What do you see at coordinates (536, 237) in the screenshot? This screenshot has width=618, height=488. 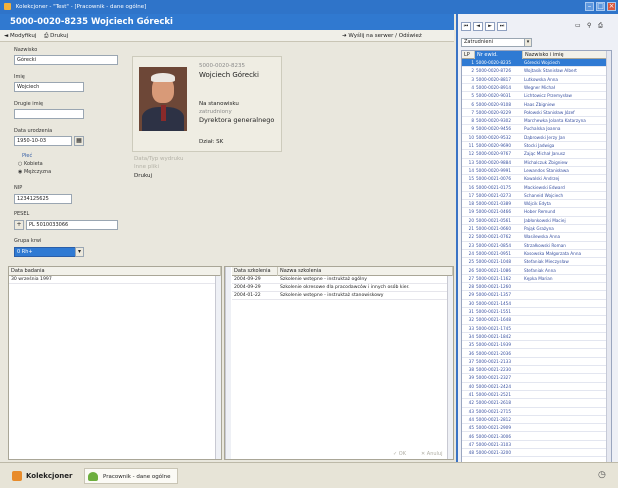 I see `list-item: 22 5000-0021-0762 Wasilewska Anna` at bounding box center [536, 237].